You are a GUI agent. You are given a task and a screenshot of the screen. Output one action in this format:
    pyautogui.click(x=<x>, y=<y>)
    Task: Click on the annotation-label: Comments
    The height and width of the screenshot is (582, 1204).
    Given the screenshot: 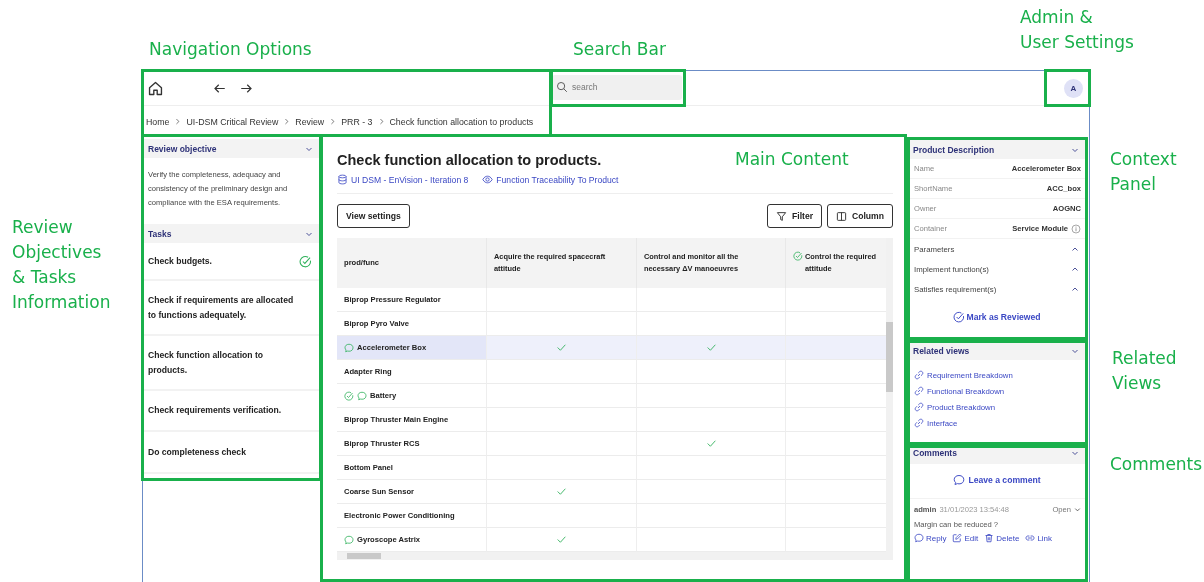 What is the action you would take?
    pyautogui.click(x=1156, y=464)
    